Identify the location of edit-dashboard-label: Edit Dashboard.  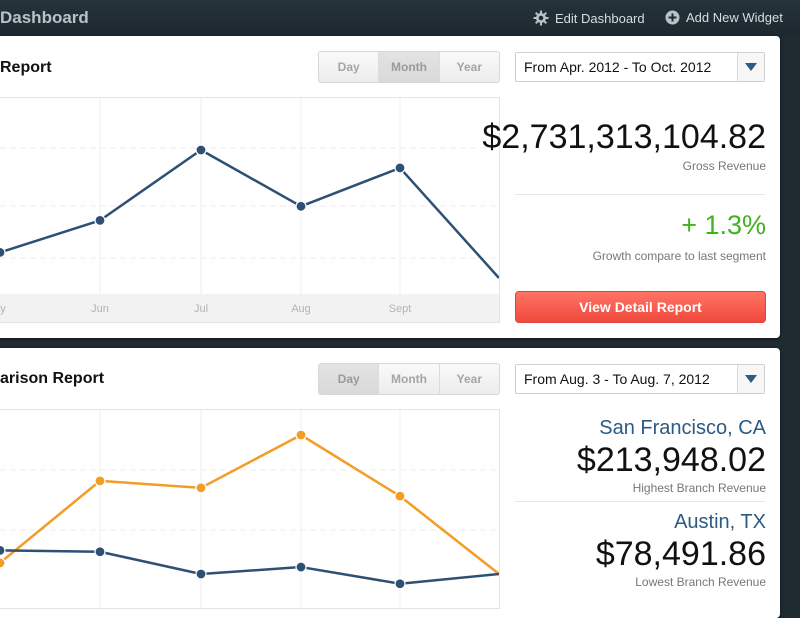
(600, 18).